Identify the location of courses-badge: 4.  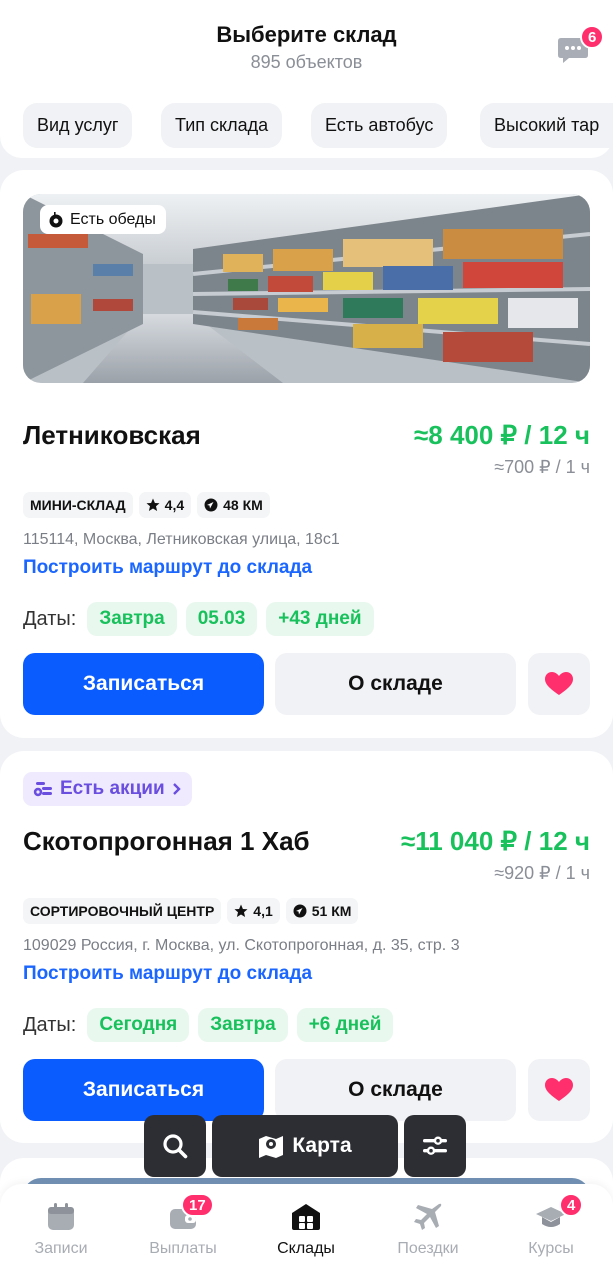
(571, 1205).